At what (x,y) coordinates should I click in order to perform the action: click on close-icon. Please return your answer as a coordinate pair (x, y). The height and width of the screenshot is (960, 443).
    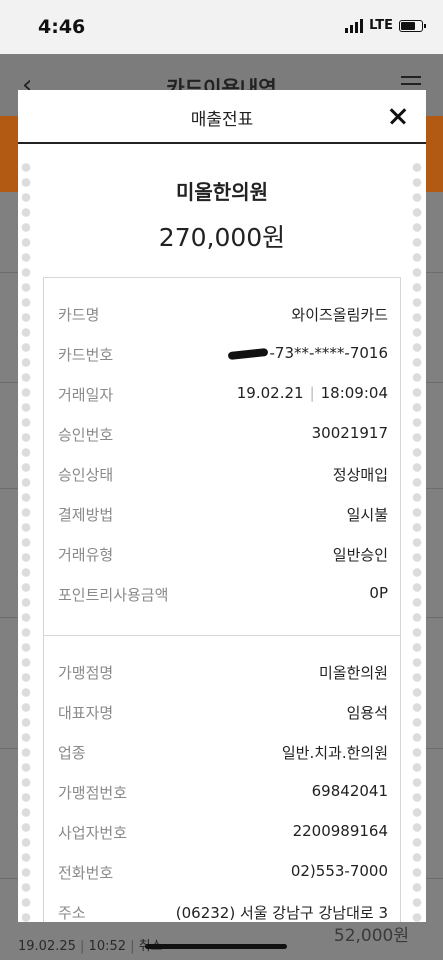
    Looking at the image, I should click on (398, 116).